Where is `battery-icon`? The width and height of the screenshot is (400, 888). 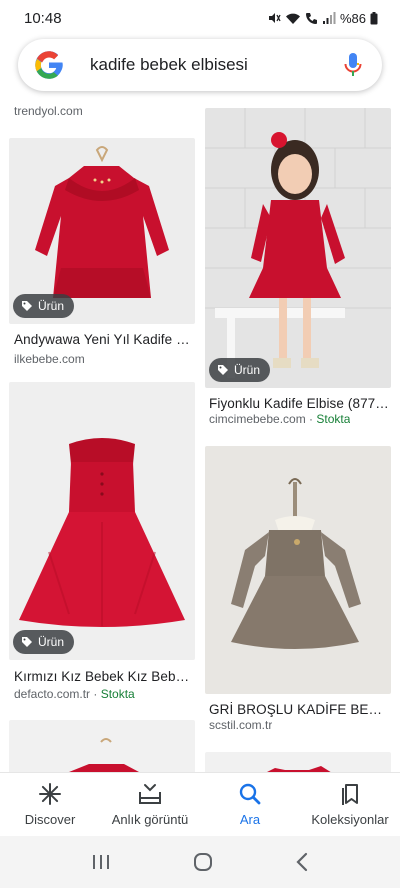 battery-icon is located at coordinates (374, 17).